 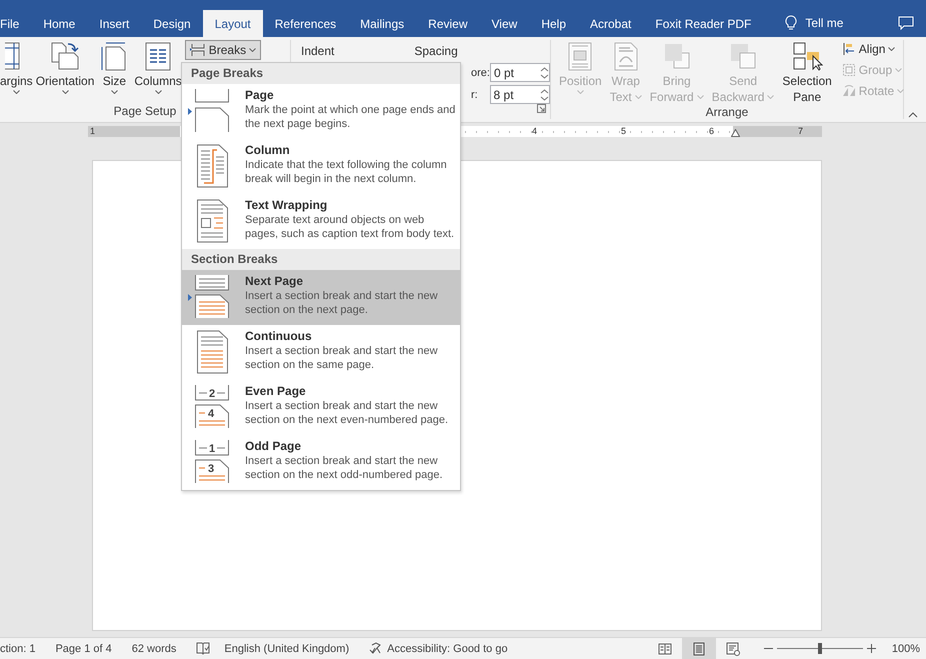 I want to click on proofing-icon, so click(x=203, y=648).